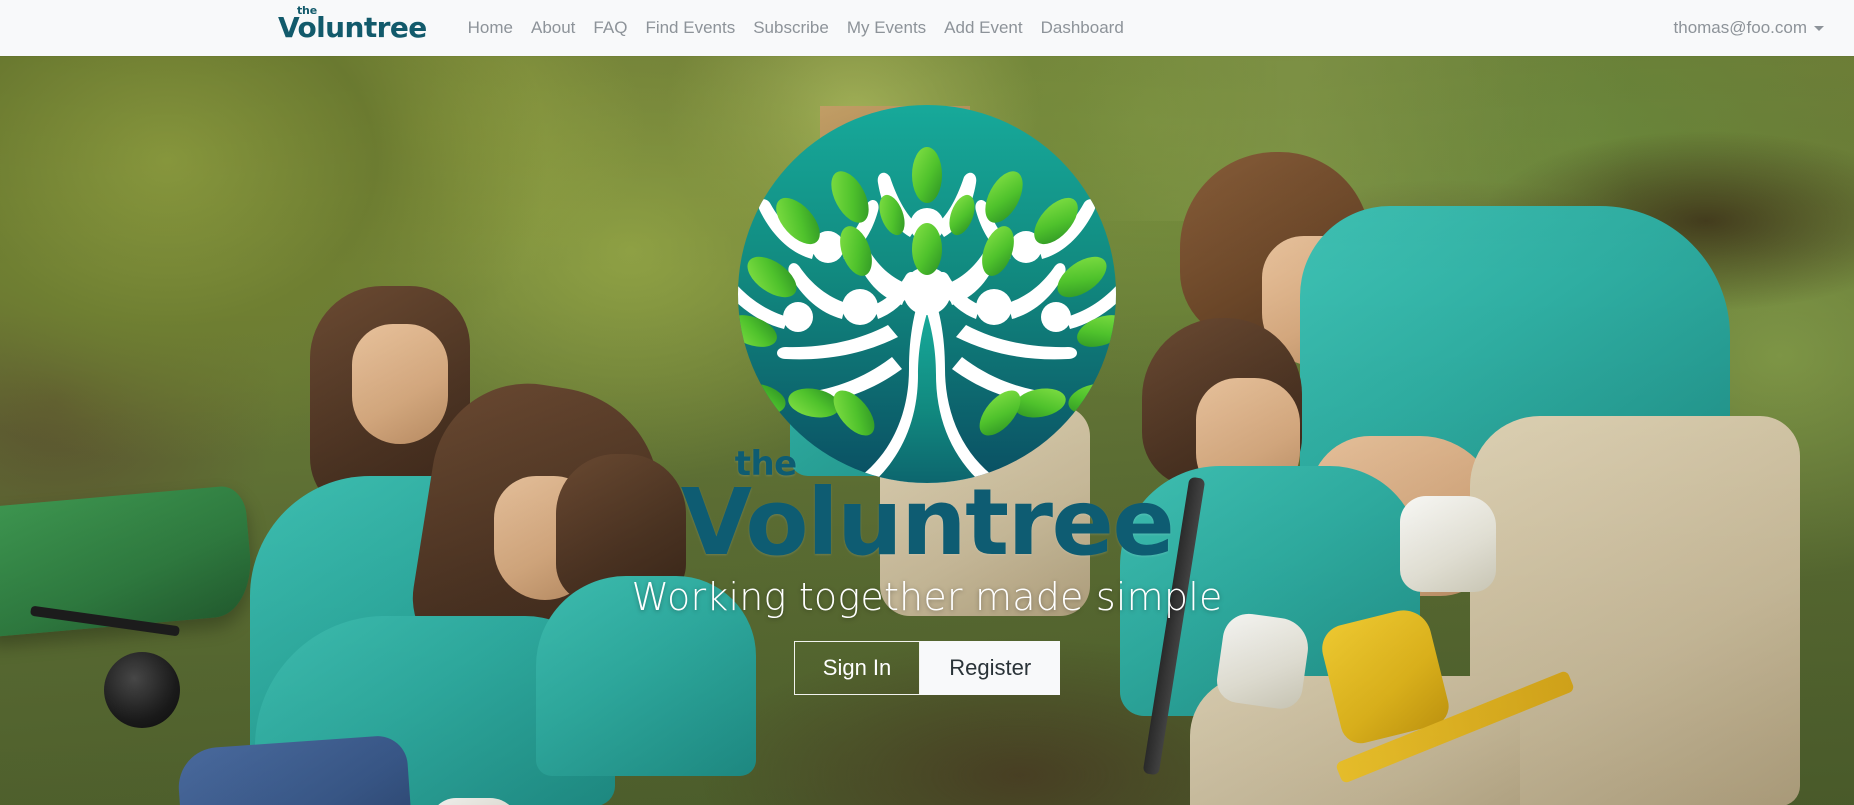 The image size is (1854, 805). I want to click on nav-link-subscribe: Subscribe, so click(791, 28).